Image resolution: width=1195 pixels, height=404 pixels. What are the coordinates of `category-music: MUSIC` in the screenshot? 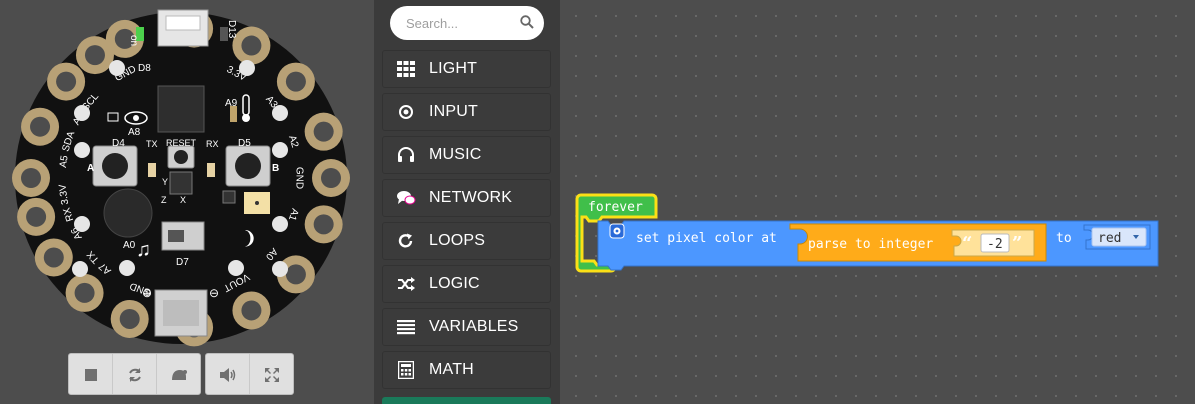 It's located at (466, 155).